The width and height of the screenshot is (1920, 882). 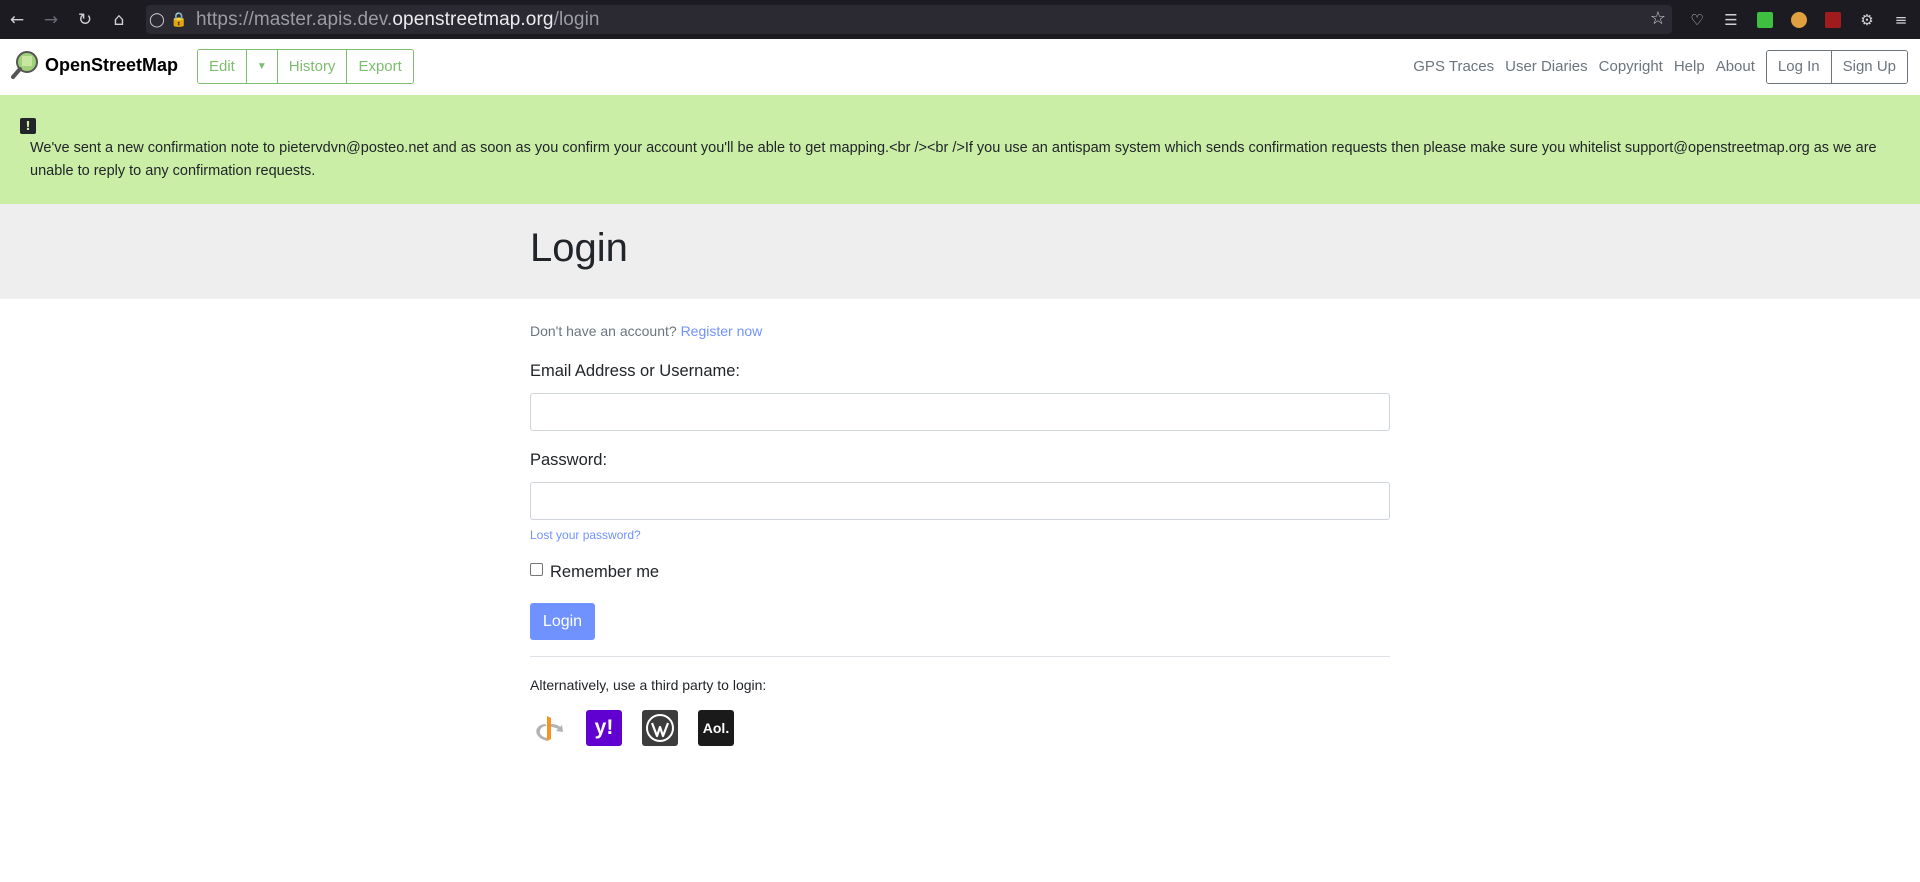 What do you see at coordinates (569, 460) in the screenshot?
I see `password-label: Password:` at bounding box center [569, 460].